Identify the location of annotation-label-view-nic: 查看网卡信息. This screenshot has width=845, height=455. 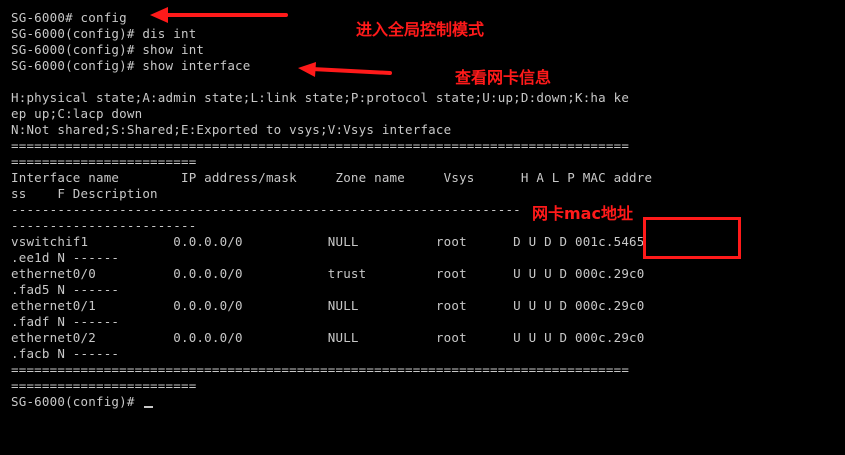
(503, 77).